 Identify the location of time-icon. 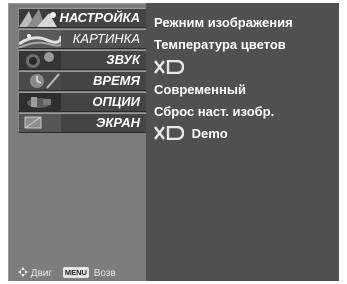
(40, 81).